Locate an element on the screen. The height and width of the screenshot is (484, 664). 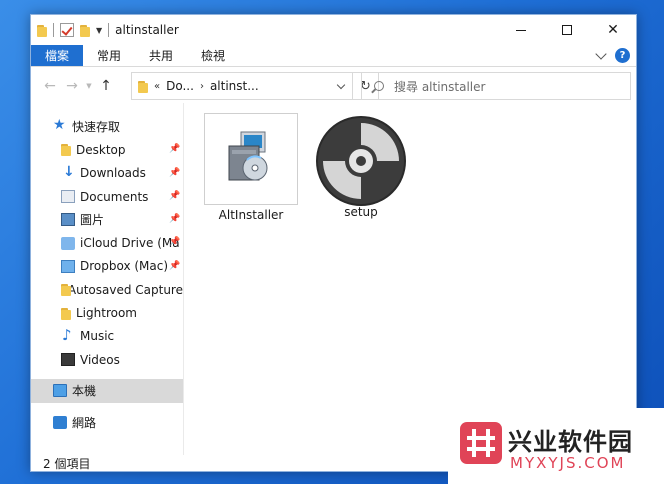
nav-label: Downloads is located at coordinates (113, 173).